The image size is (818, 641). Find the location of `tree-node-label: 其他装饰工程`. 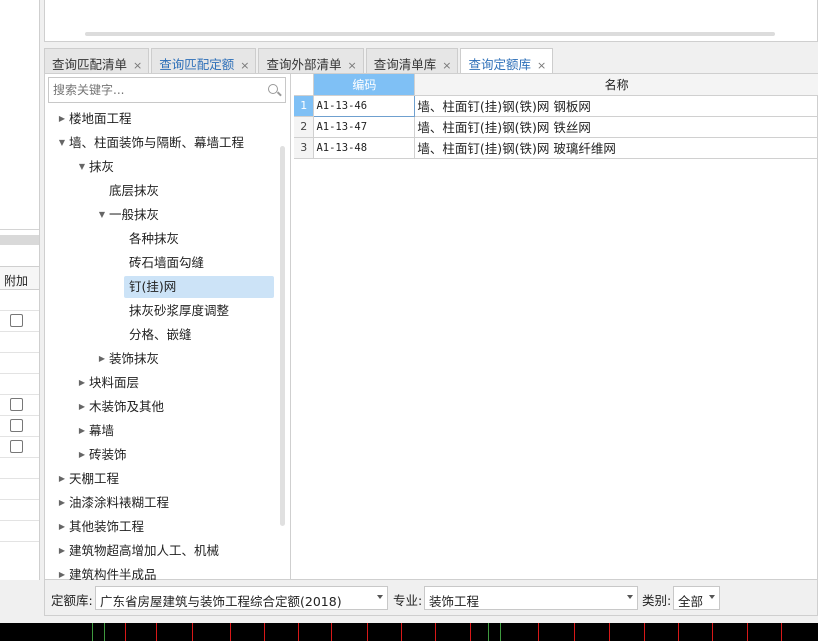

tree-node-label: 其他装饰工程 is located at coordinates (107, 526).